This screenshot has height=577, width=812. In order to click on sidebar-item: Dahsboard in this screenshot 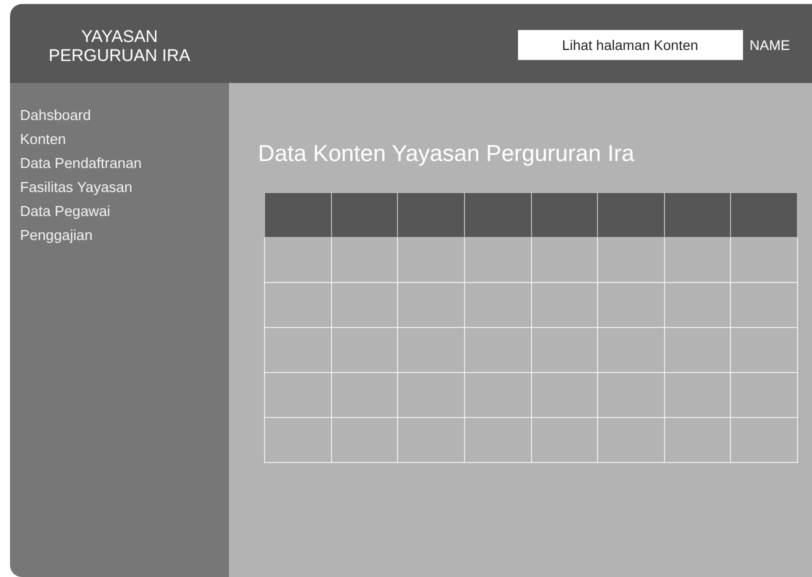, I will do `click(55, 116)`.